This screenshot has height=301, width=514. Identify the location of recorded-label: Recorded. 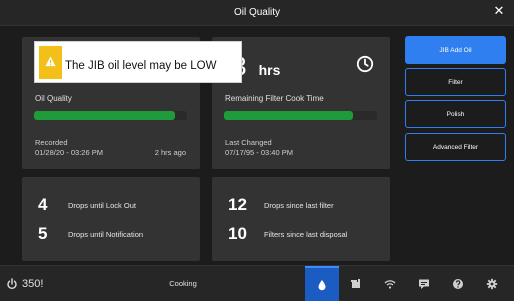
(51, 142).